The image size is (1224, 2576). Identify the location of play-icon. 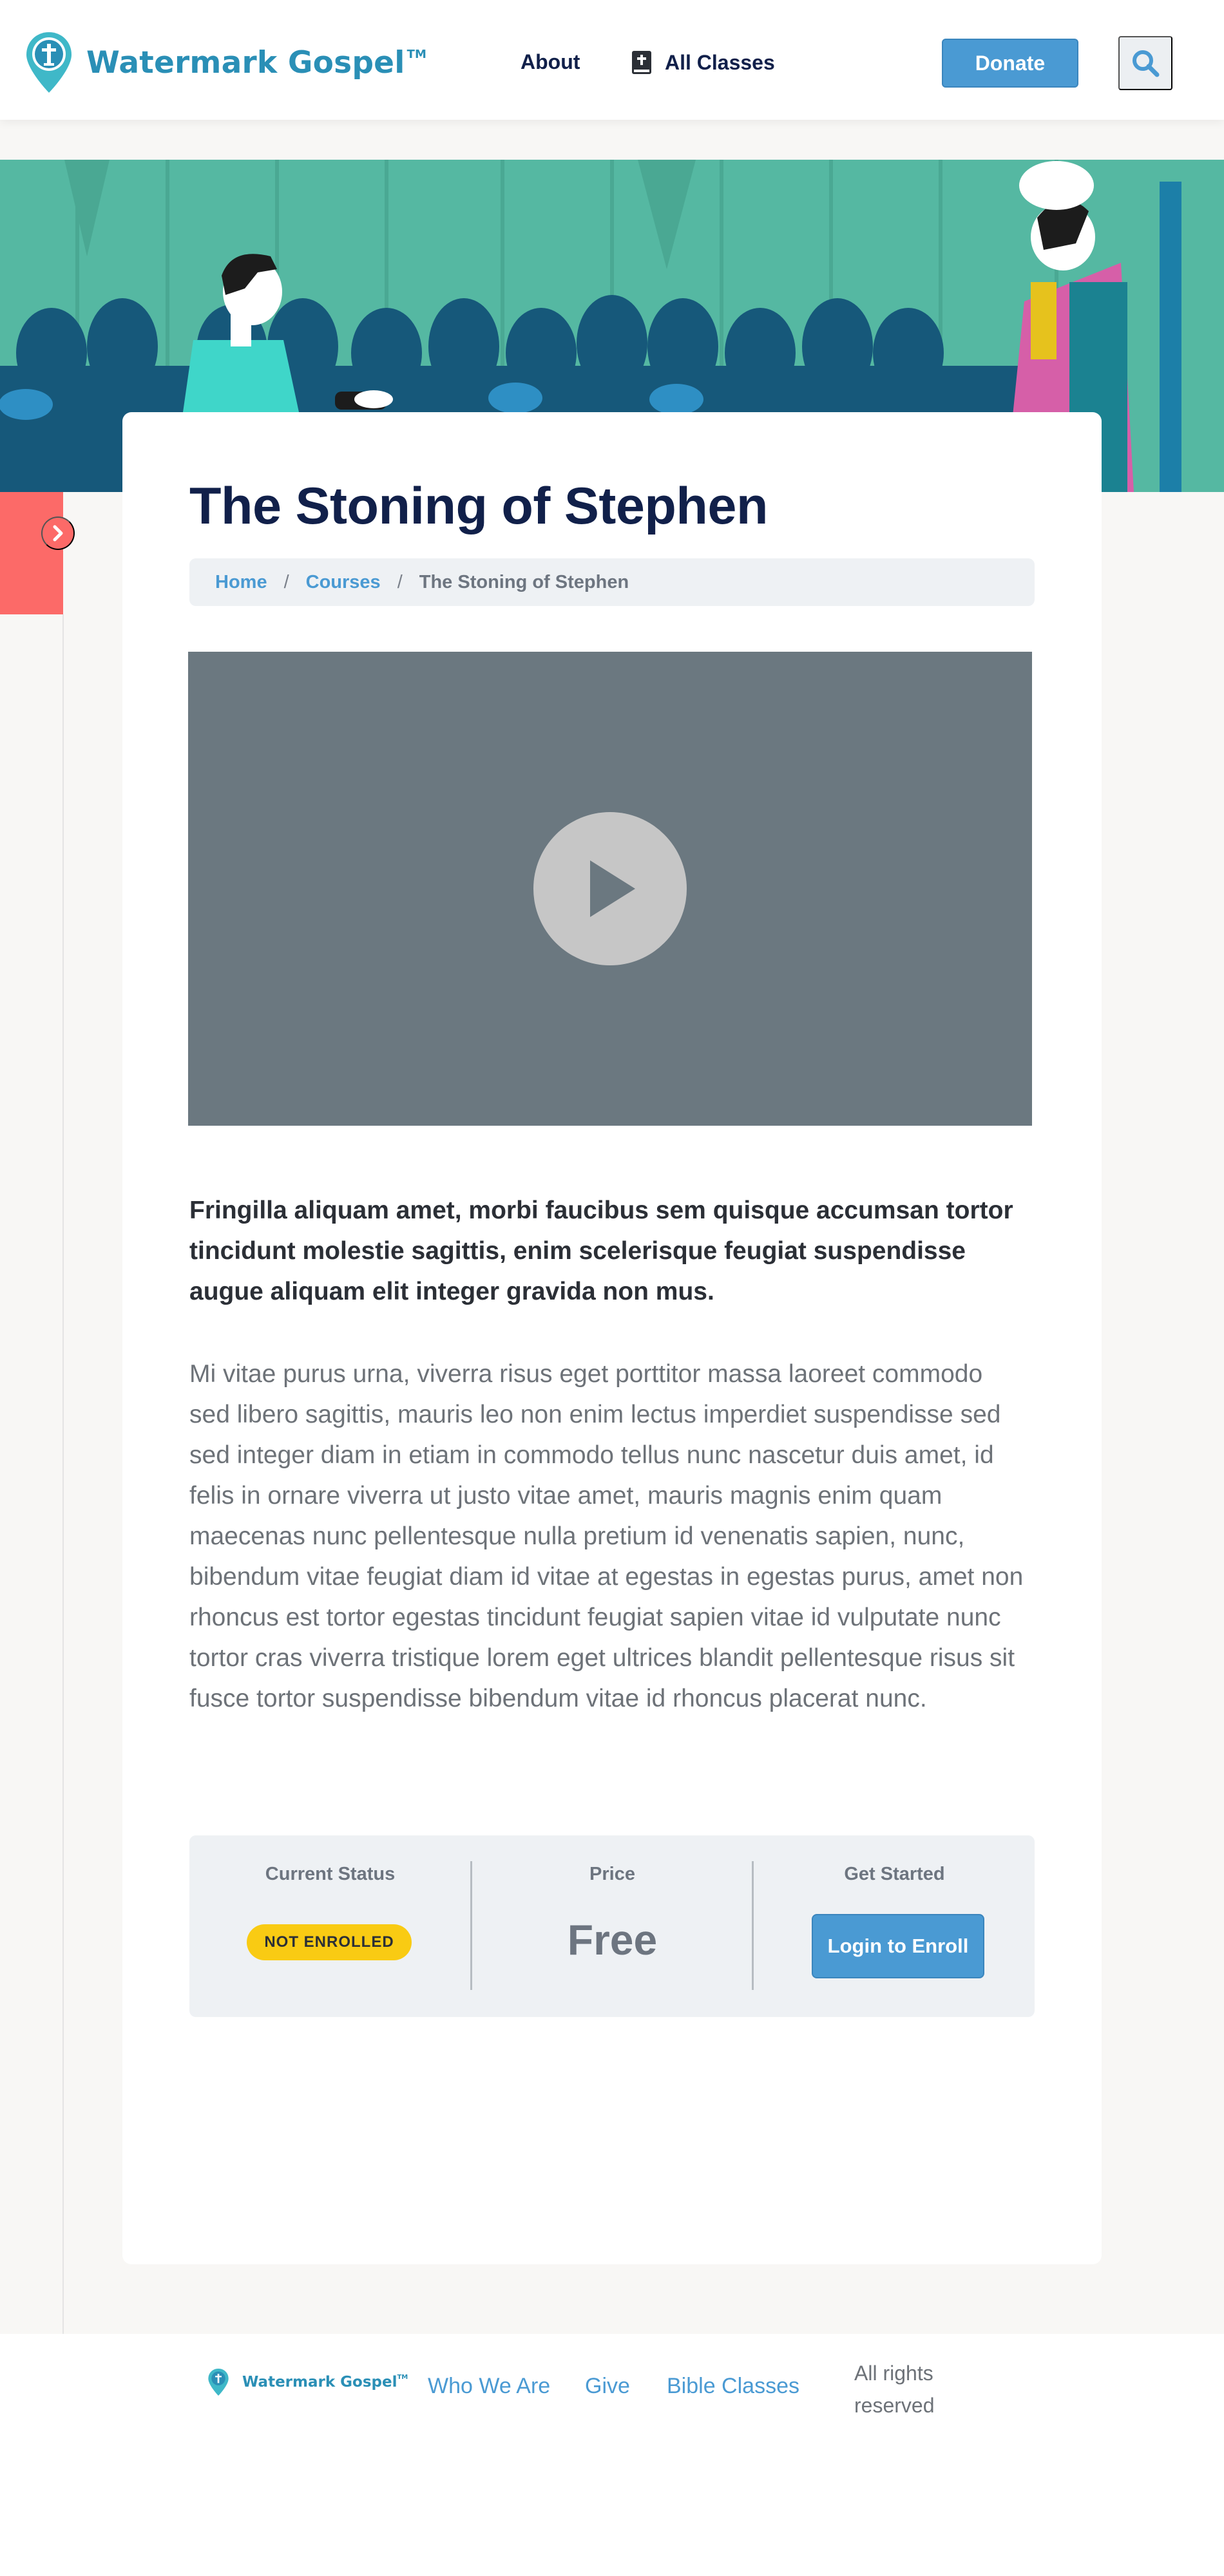
(612, 888).